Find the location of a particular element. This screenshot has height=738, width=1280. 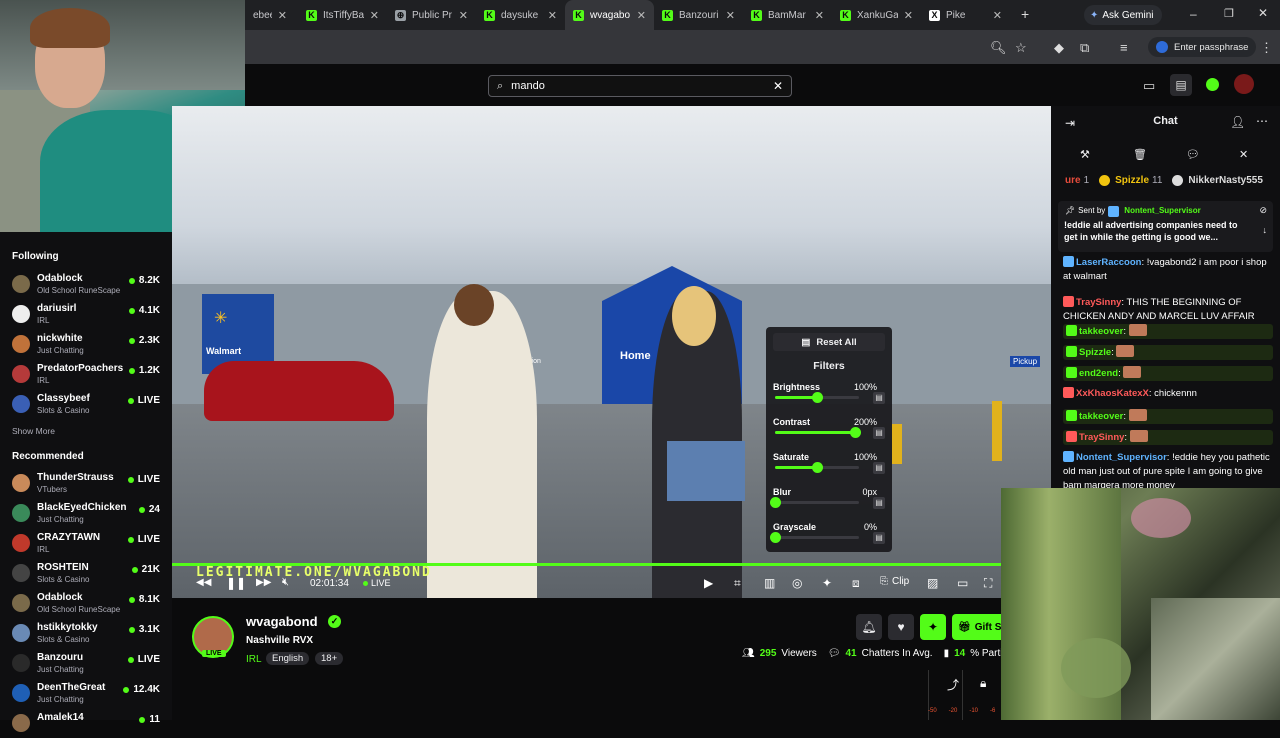

close-window-icon: ✕ is located at coordinates (1263, 13).